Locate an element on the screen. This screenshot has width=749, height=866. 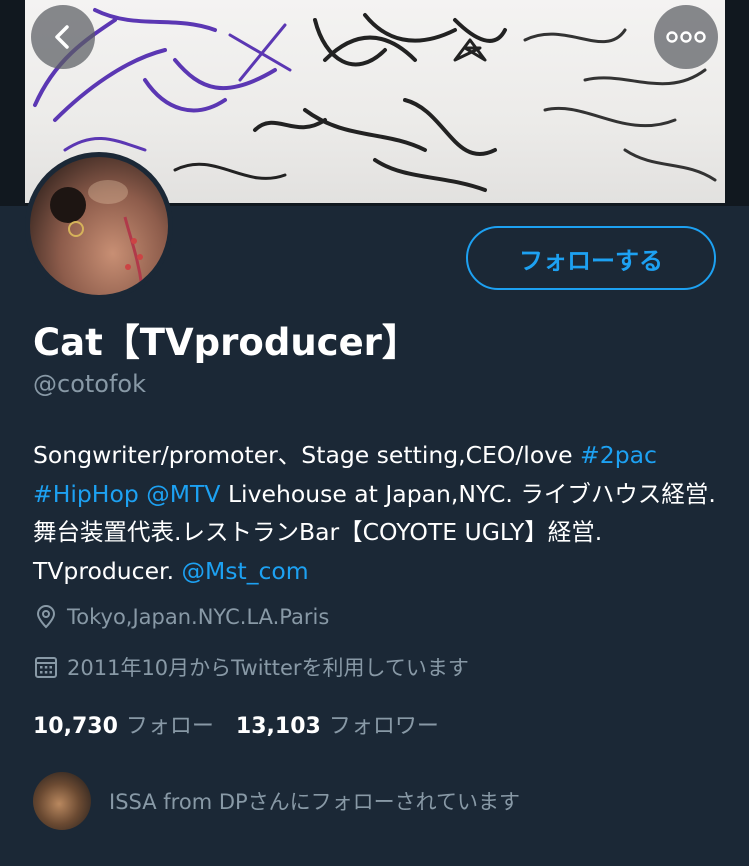
hashtag-link: #2pac is located at coordinates (618, 455).